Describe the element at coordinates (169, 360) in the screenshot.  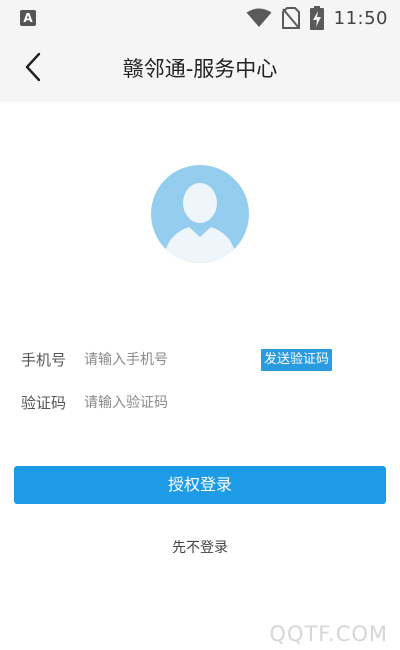
I see `phone-input` at that location.